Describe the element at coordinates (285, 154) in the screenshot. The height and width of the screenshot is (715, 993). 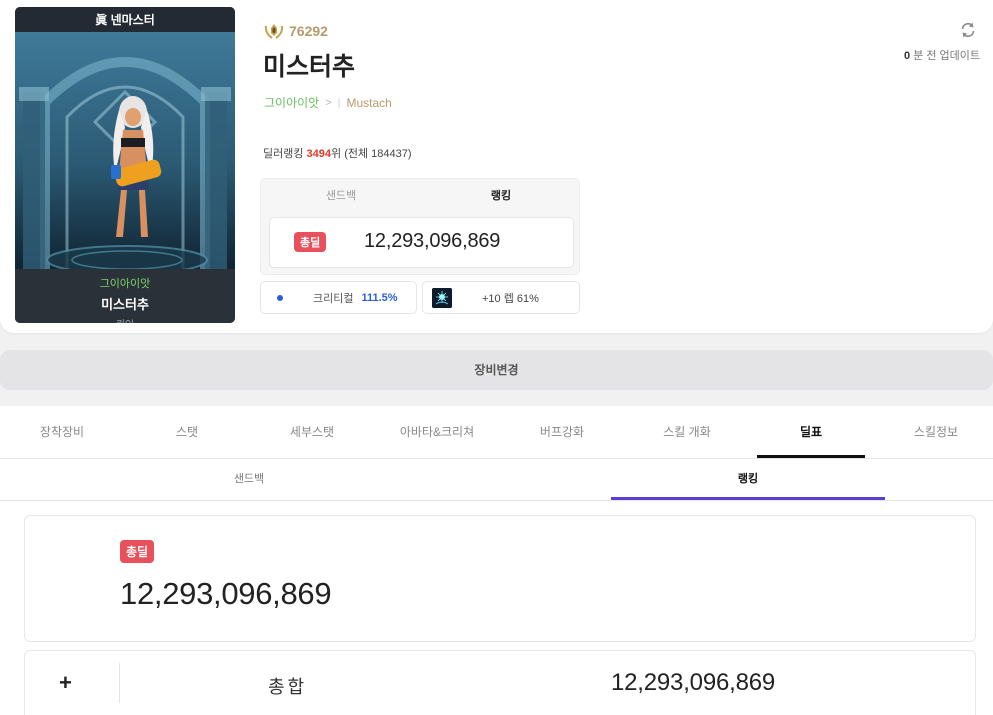
I see `dealer-ranking-prefix: 딜러랭킹` at that location.